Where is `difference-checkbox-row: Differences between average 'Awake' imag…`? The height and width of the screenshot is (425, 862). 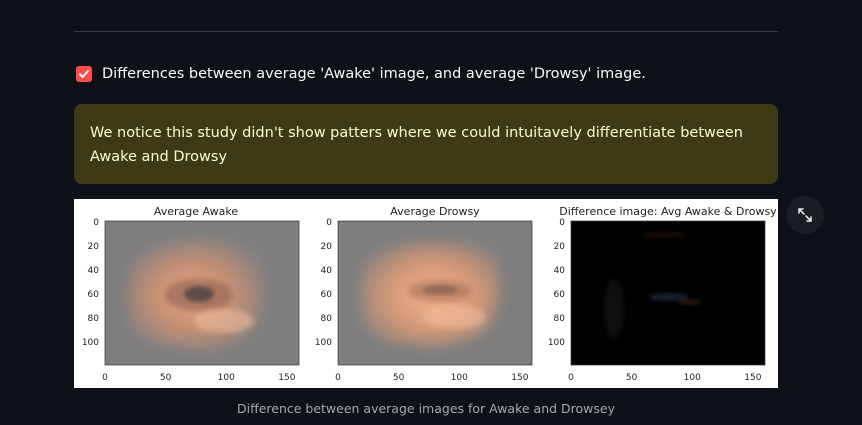 difference-checkbox-row: Differences between average 'Awake' imag… is located at coordinates (361, 74).